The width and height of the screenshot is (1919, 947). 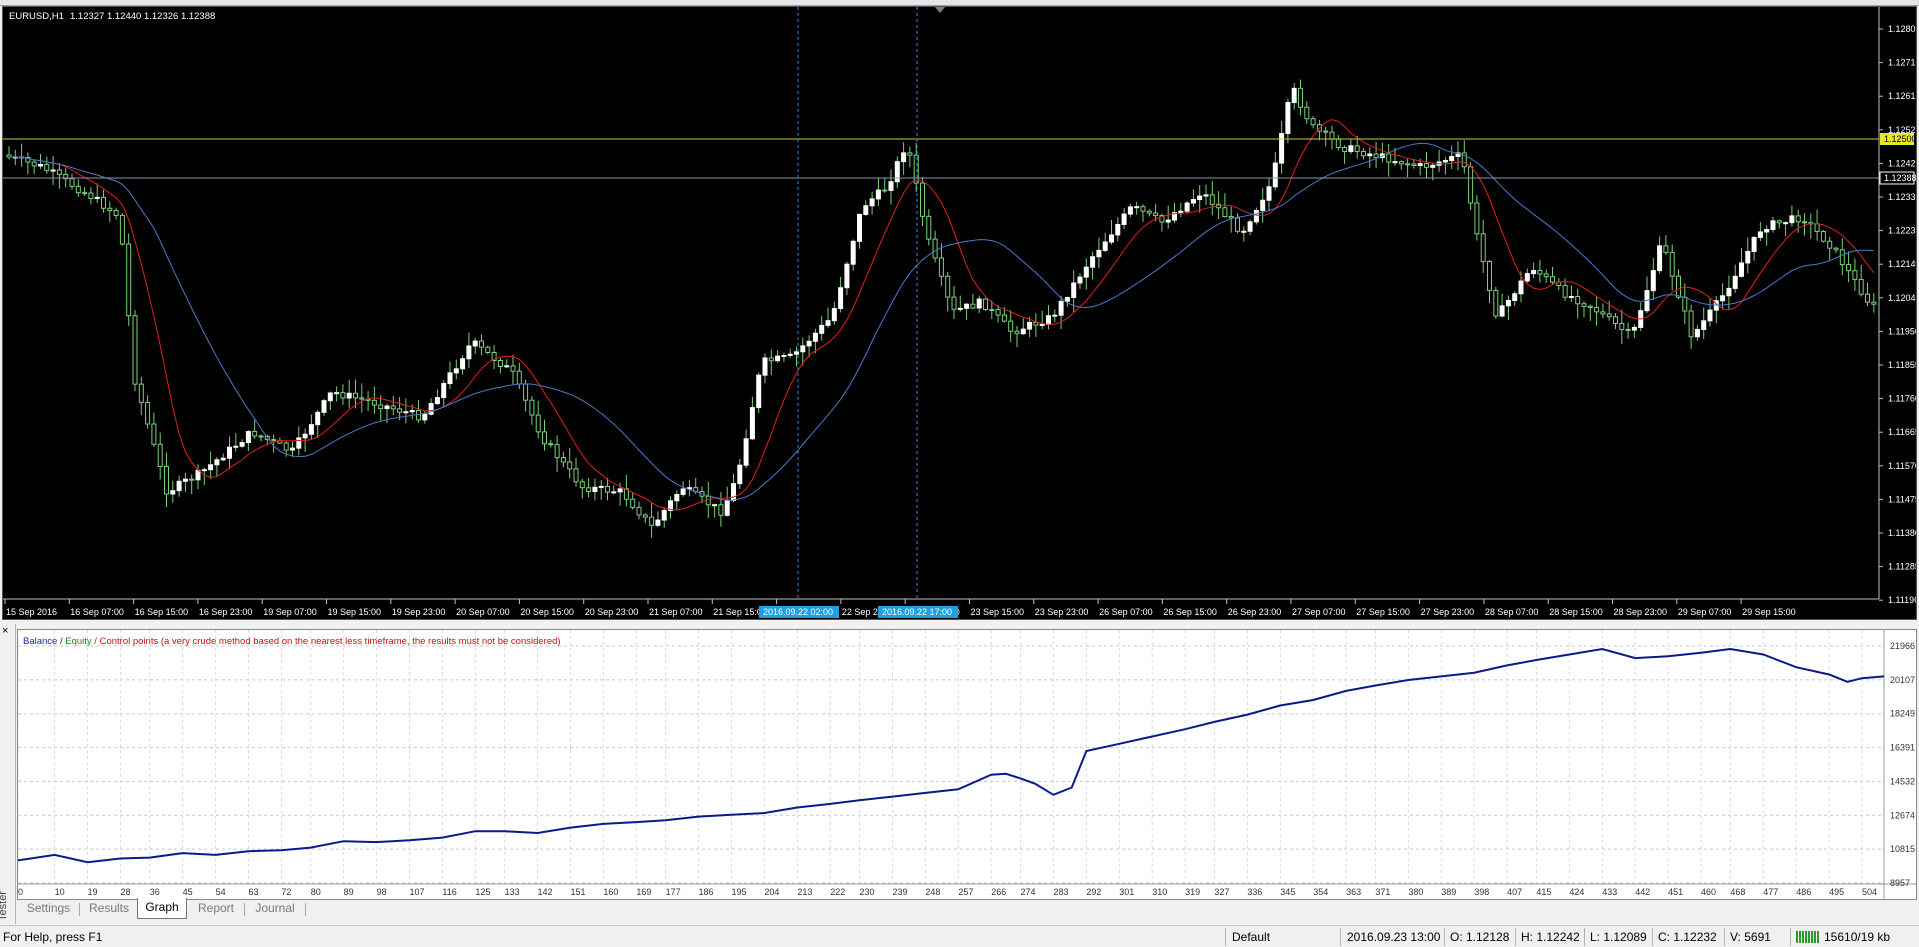 I want to click on price-tick-label: 1.11380, so click(x=1902, y=533).